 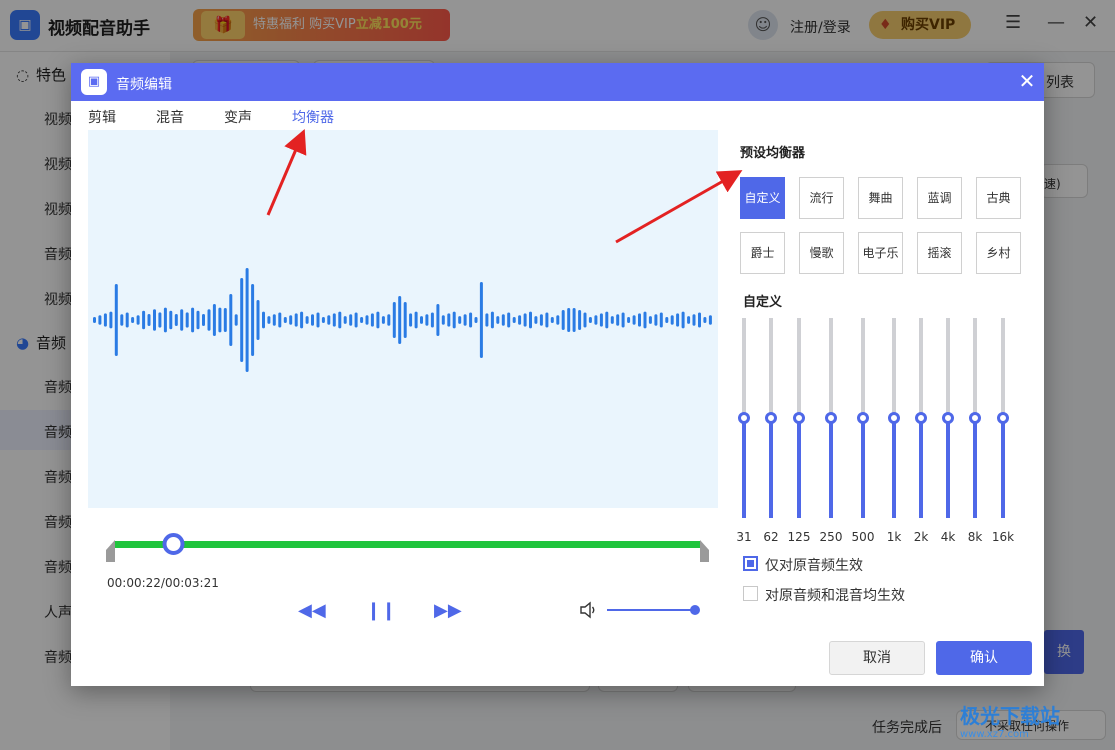 I want to click on trim-end-handle, so click(x=704, y=551).